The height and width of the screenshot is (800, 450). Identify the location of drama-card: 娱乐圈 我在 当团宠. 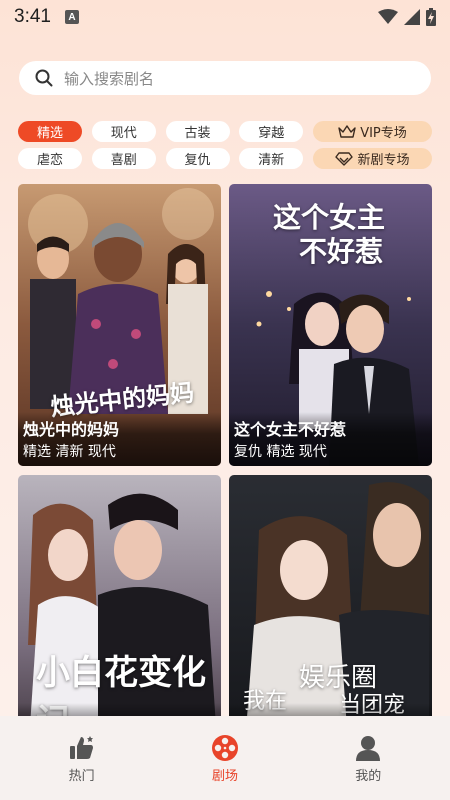
(330, 595).